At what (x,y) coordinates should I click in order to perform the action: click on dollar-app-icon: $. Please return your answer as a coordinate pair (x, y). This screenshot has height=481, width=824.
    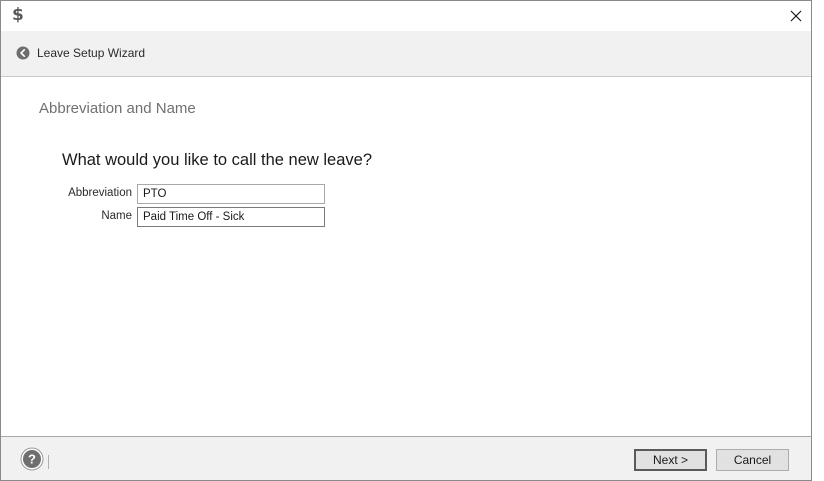
    Looking at the image, I should click on (18, 15).